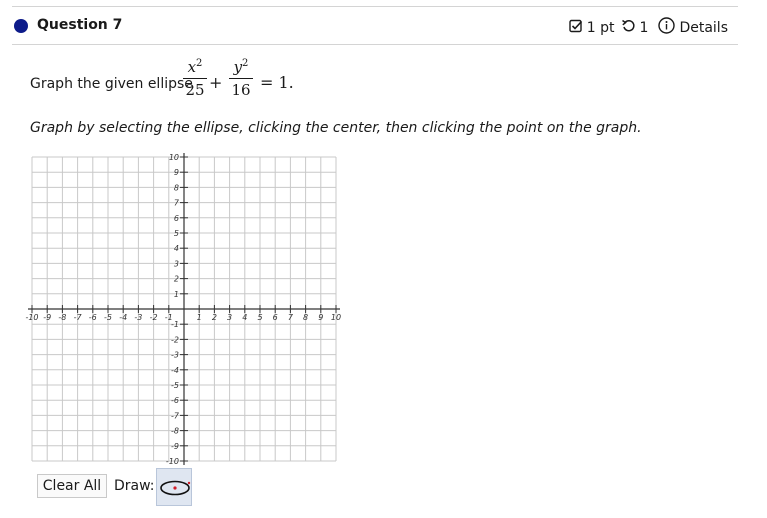 This screenshot has height=518, width=767. I want to click on y-tick-label: 6, so click(176, 218).